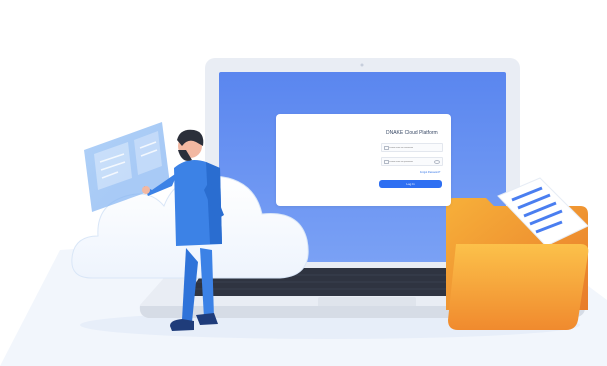 This screenshot has width=607, height=366. Describe the element at coordinates (437, 162) in the screenshot. I see `eye-icon` at that location.